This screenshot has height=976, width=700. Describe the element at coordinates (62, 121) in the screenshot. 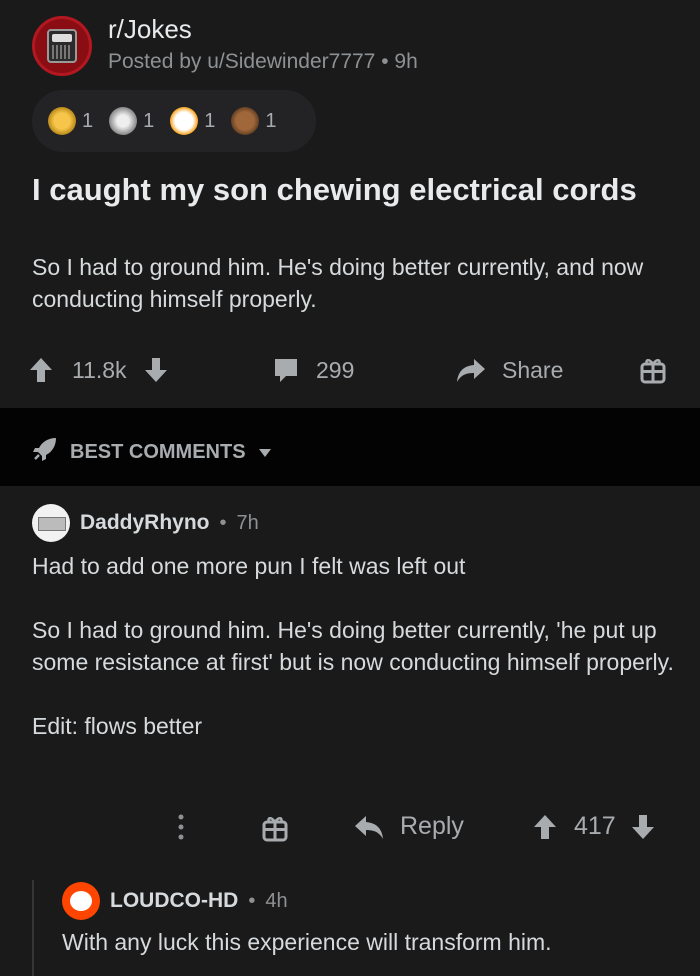

I see `gold-award-icon` at that location.